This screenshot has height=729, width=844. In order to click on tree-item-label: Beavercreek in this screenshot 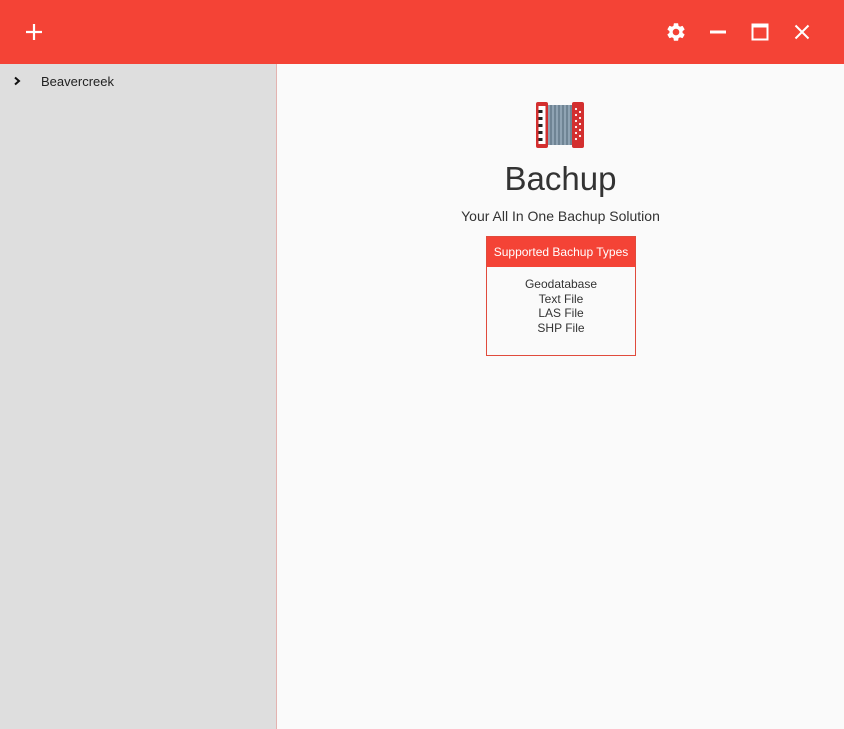, I will do `click(77, 81)`.